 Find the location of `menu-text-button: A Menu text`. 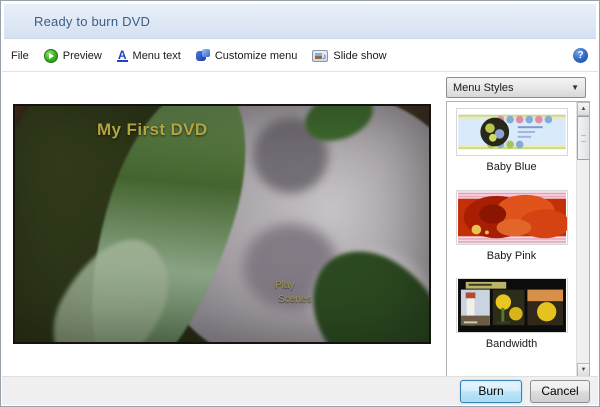

menu-text-button: A Menu text is located at coordinates (149, 56).